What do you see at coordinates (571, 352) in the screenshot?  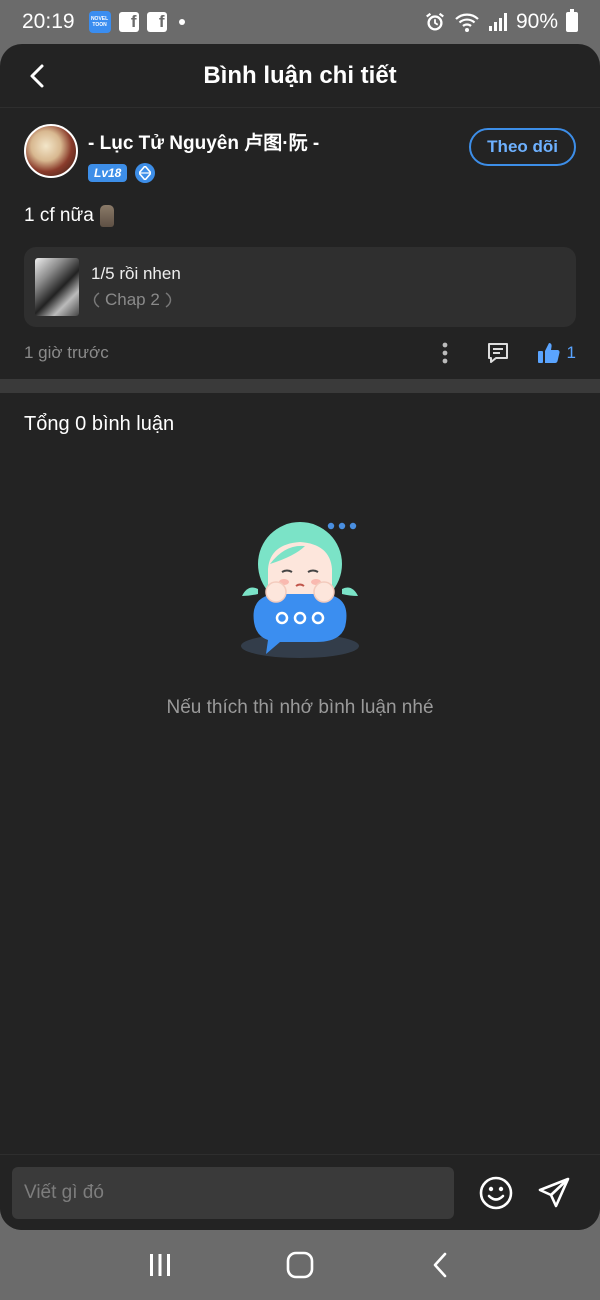 I see `like-count: 1` at bounding box center [571, 352].